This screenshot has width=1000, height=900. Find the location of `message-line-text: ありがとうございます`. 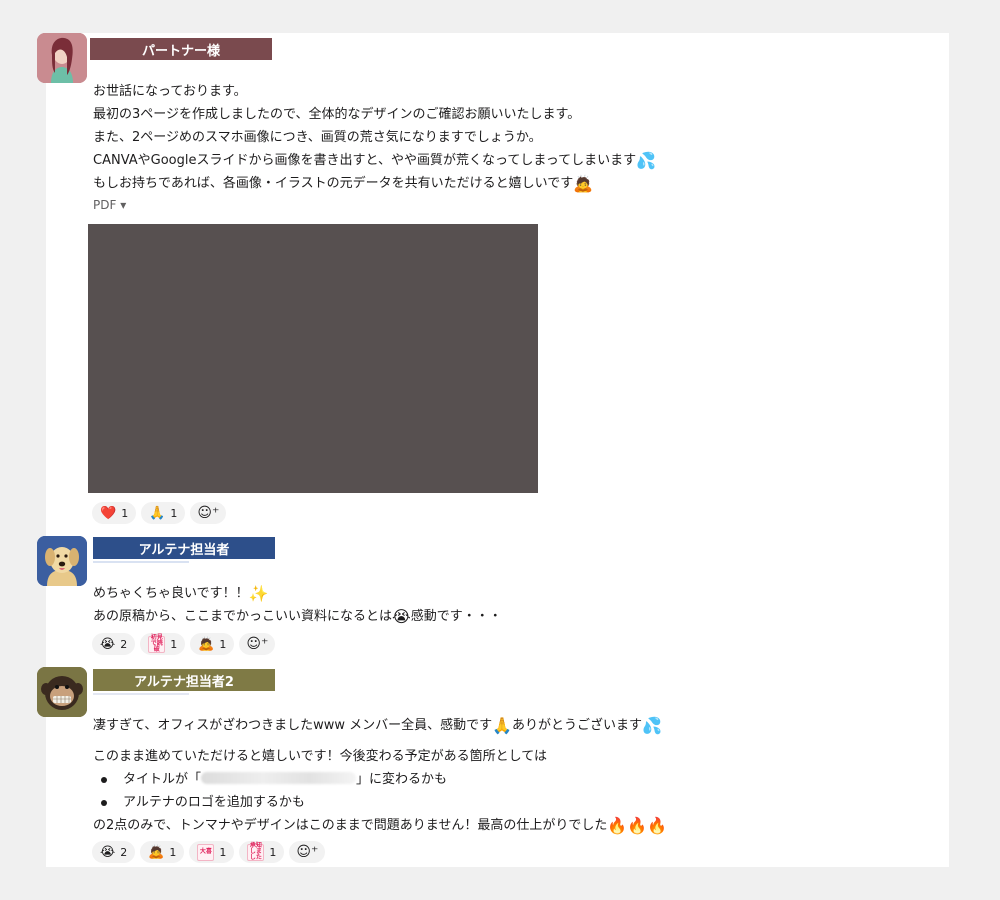

message-line-text: ありがとうございます is located at coordinates (577, 725).